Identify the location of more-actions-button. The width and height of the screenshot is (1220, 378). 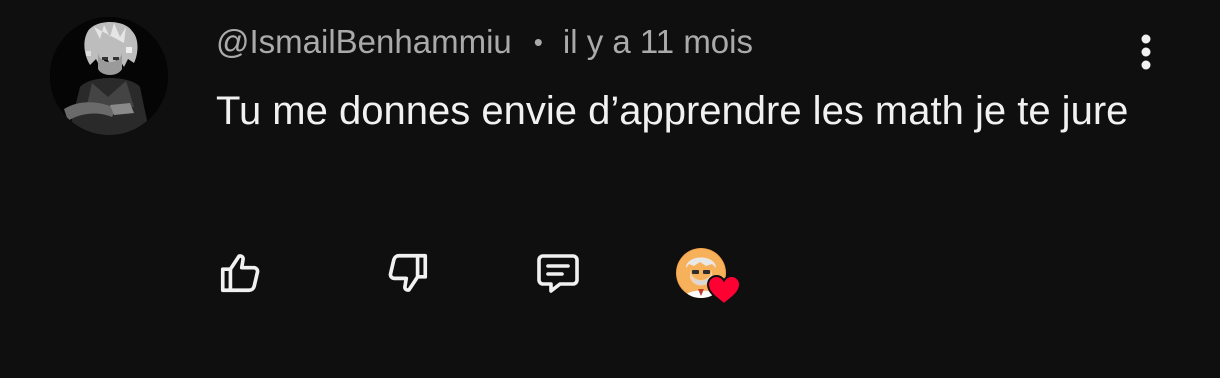
(1146, 52).